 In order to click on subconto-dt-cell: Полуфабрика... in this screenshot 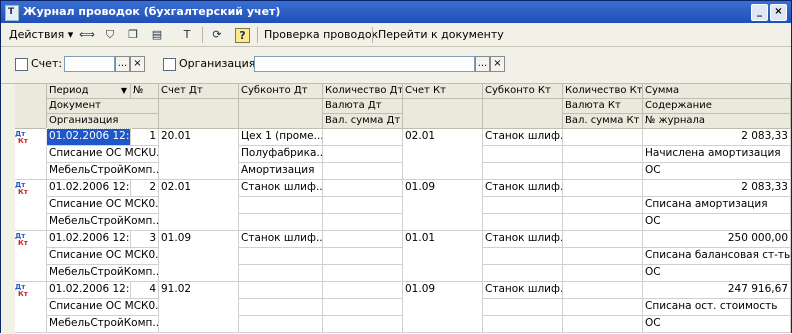, I will do `click(281, 154)`.